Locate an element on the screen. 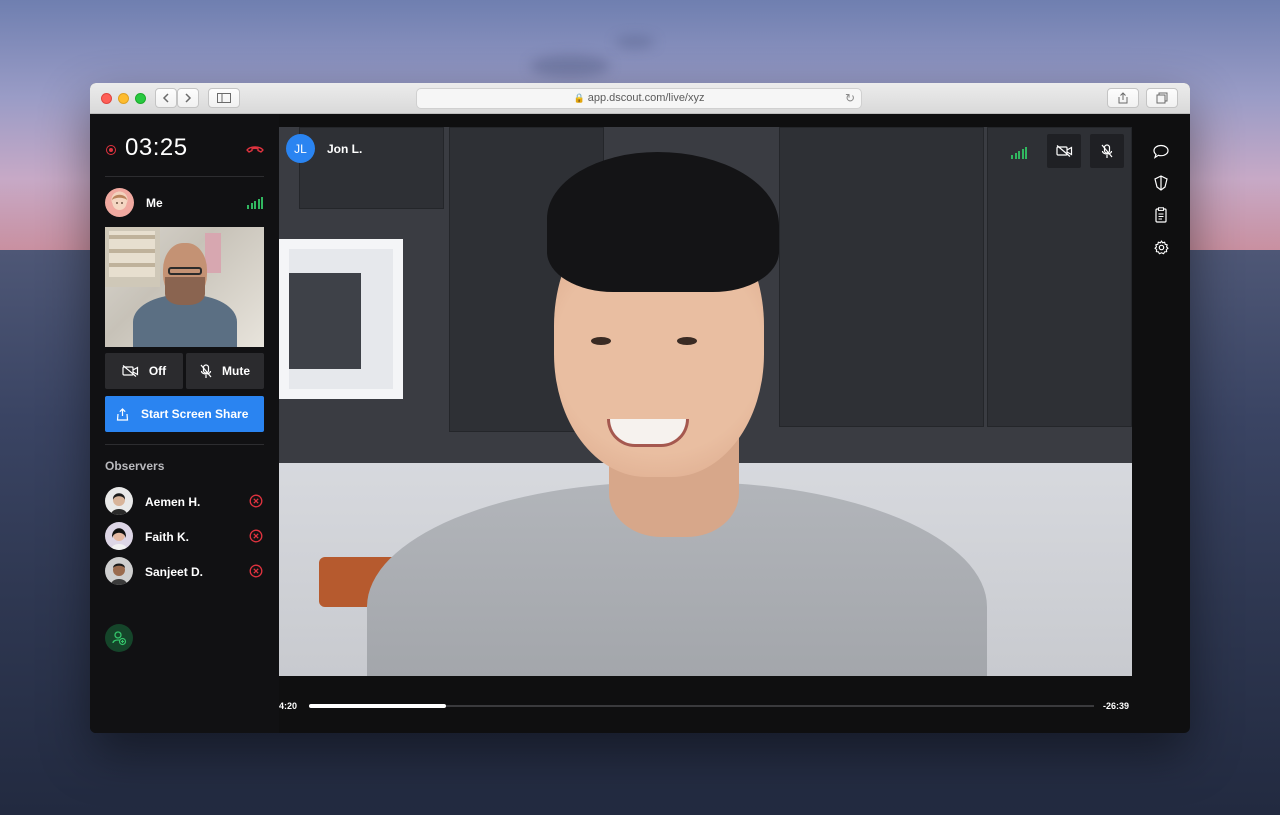 The height and width of the screenshot is (815, 1280). highlight-button is located at coordinates (1161, 183).